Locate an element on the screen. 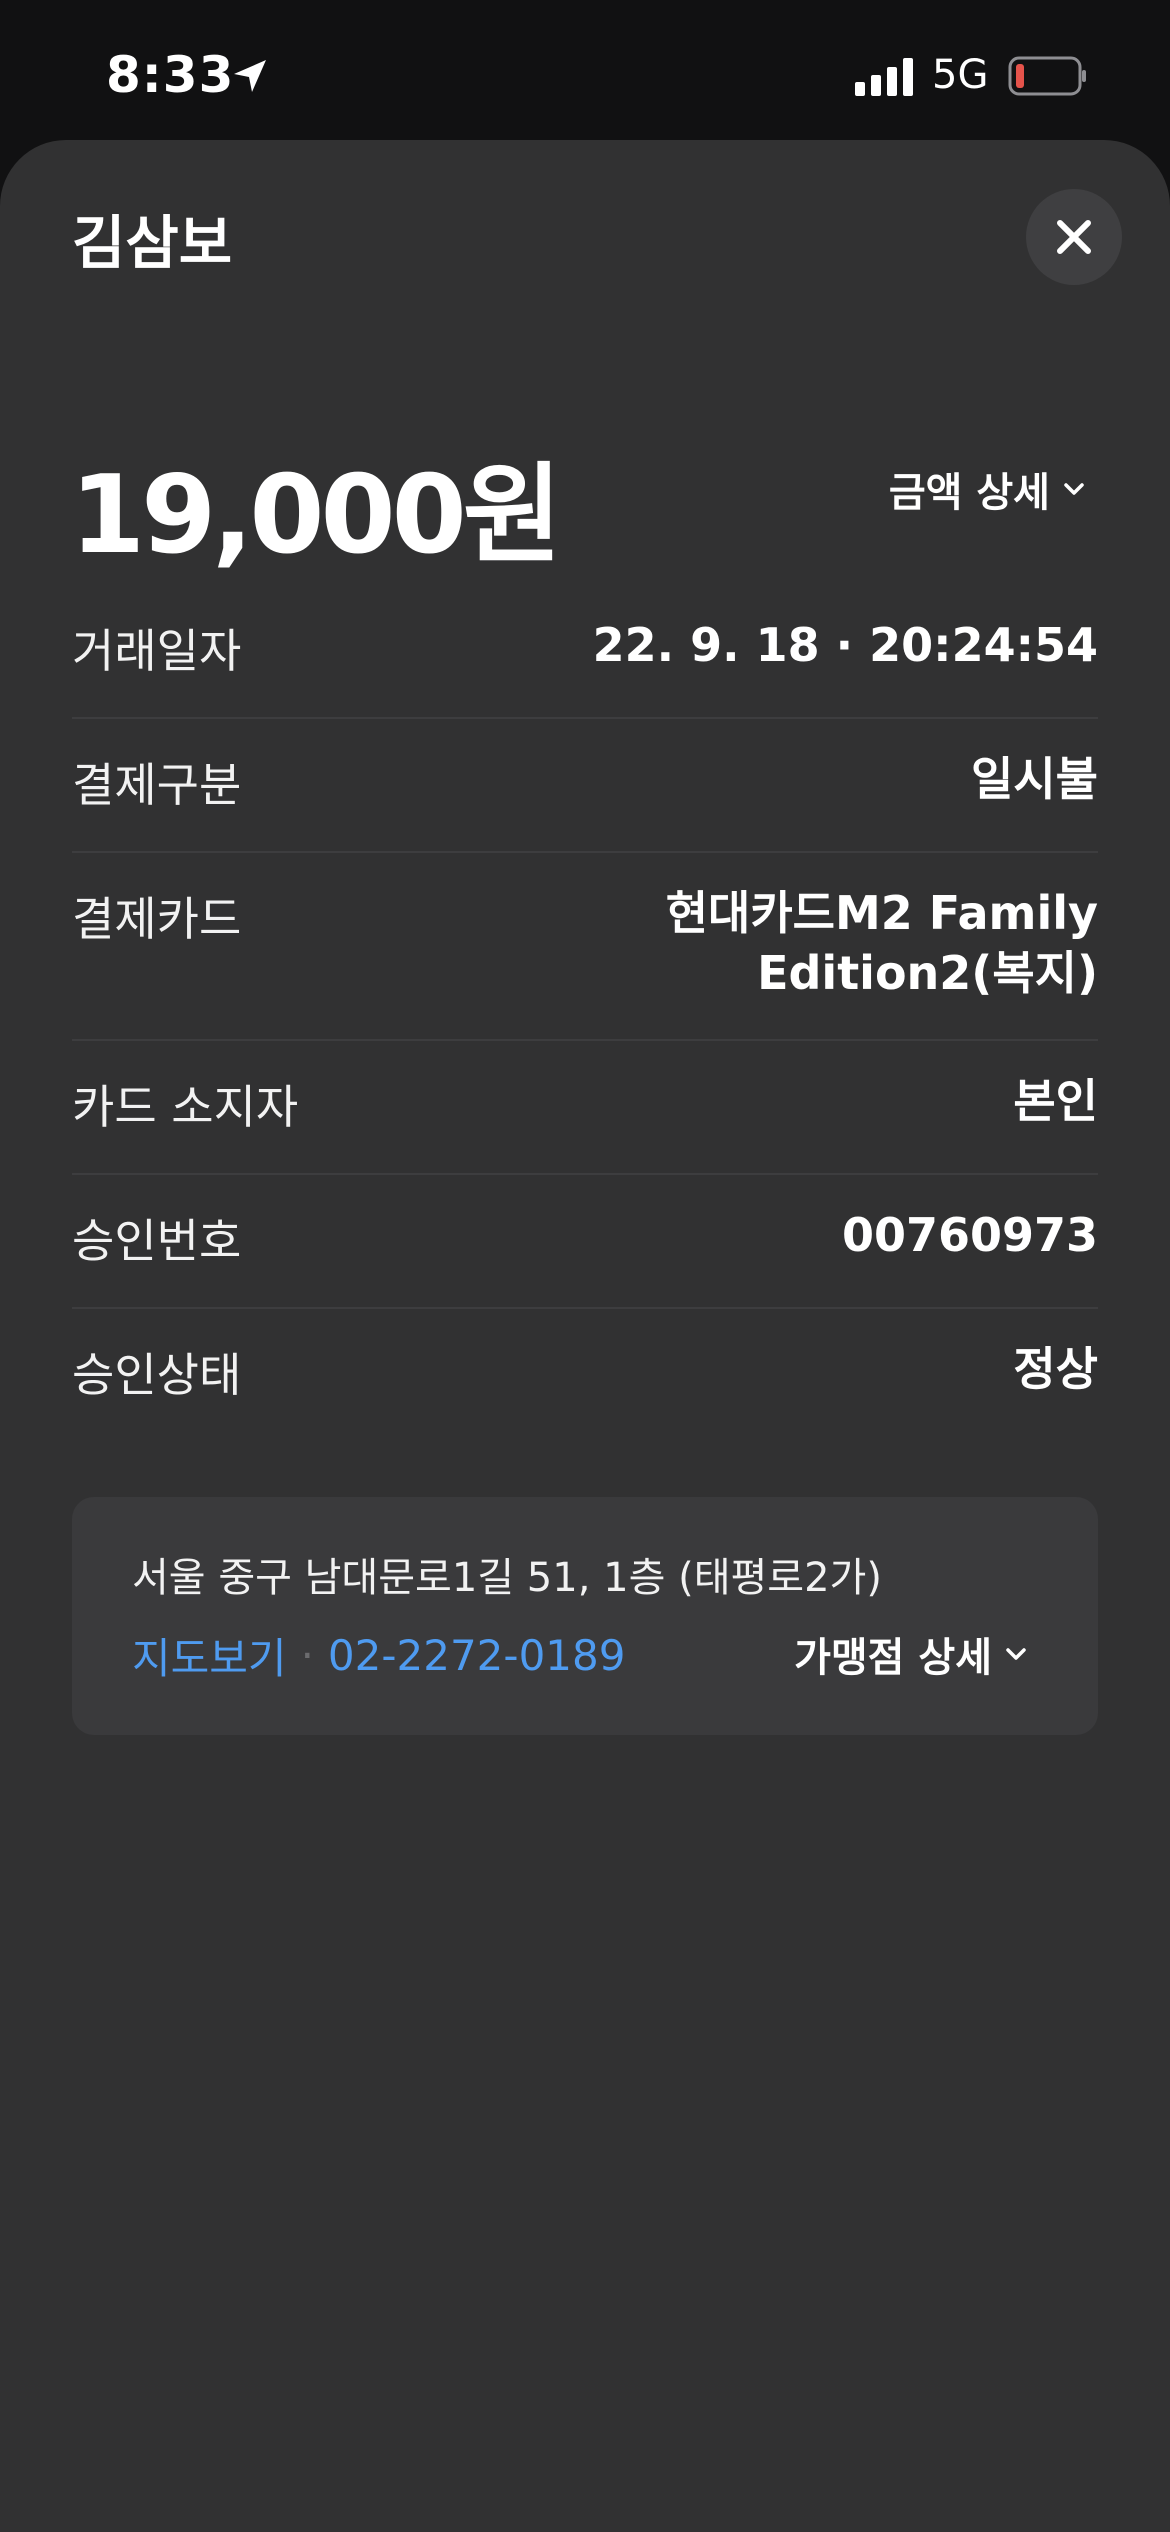  merchant-detail-label: 가맹점 상세 is located at coordinates (893, 1658).